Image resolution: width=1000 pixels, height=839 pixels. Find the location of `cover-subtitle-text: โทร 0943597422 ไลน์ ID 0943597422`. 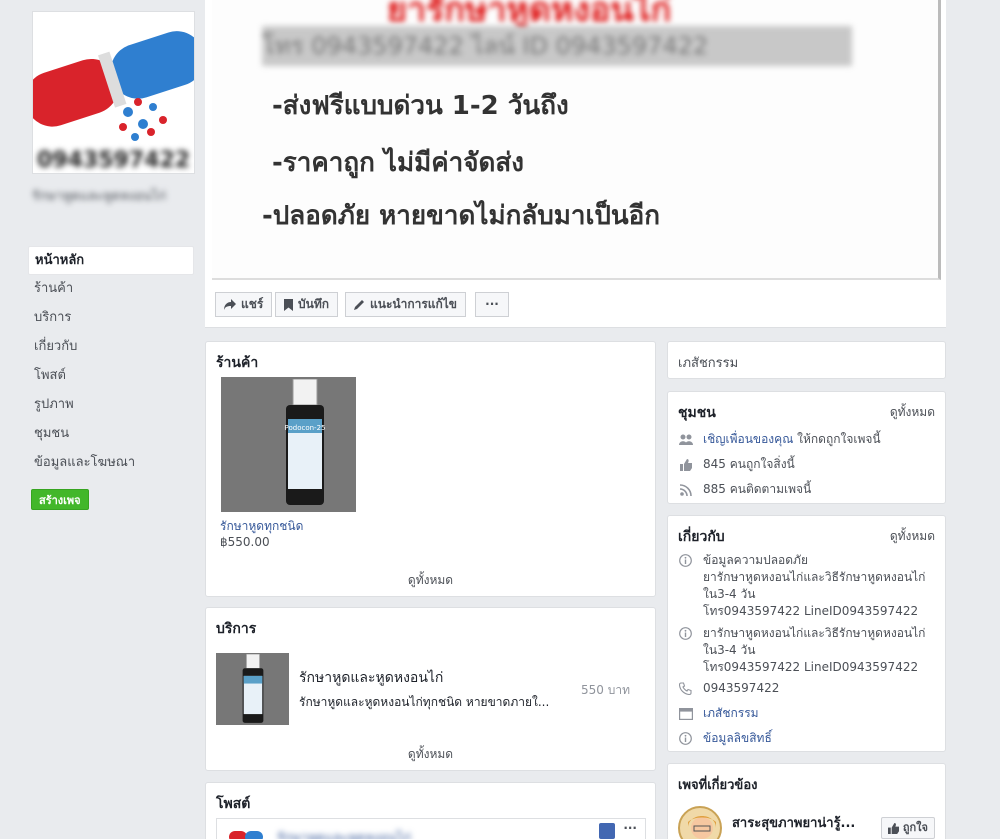

cover-subtitle-text: โทร 0943597422 ไลน์ ID 0943597422 is located at coordinates (485, 46).